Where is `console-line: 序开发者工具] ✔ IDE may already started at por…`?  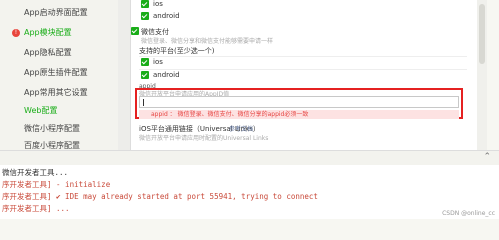 console-line: 序开发者工具] ✔ IDE may already started at por… is located at coordinates (160, 196).